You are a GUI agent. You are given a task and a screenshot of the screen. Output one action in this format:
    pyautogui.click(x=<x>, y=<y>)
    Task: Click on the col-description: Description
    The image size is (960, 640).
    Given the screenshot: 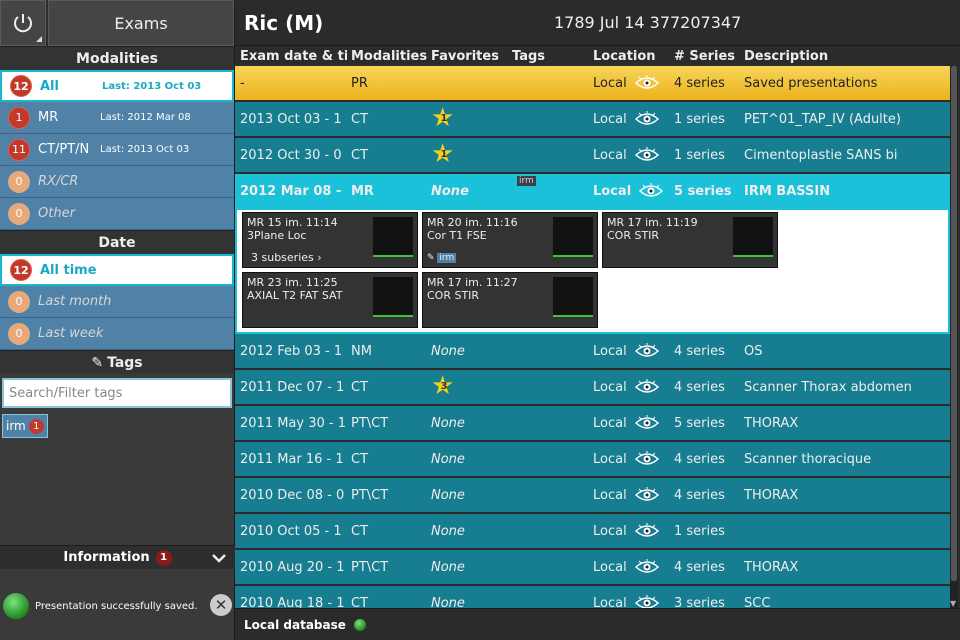 What is the action you would take?
    pyautogui.click(x=850, y=56)
    